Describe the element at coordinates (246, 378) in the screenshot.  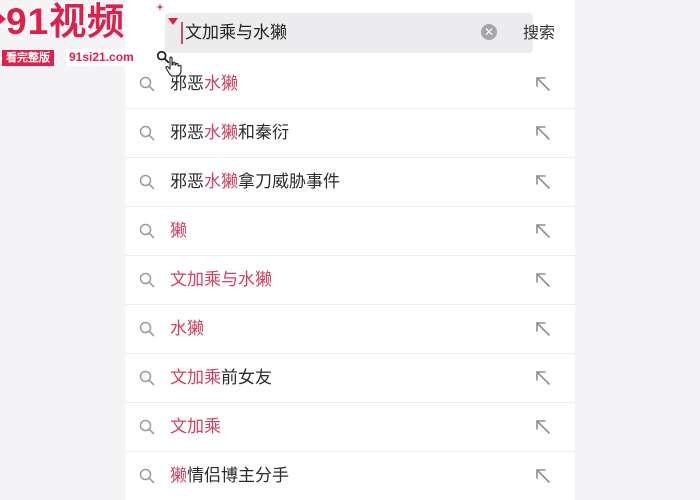
I see `suggestion-text-part: 前女友` at that location.